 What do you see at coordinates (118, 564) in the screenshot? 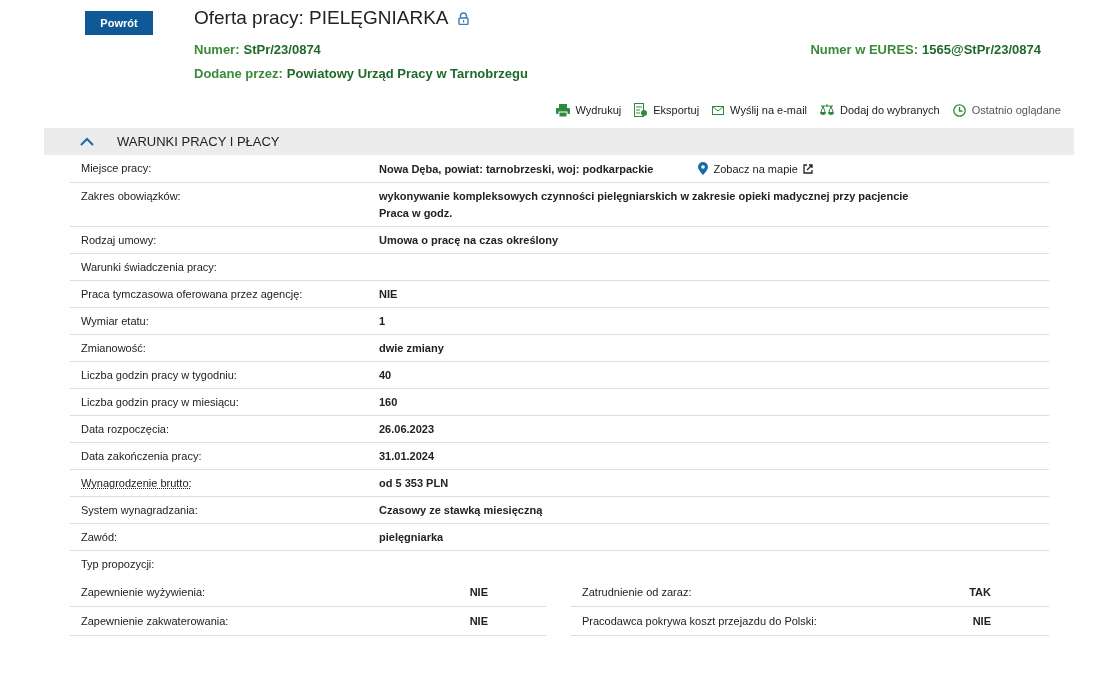
I see `field-label: Typ propozycji:` at bounding box center [118, 564].